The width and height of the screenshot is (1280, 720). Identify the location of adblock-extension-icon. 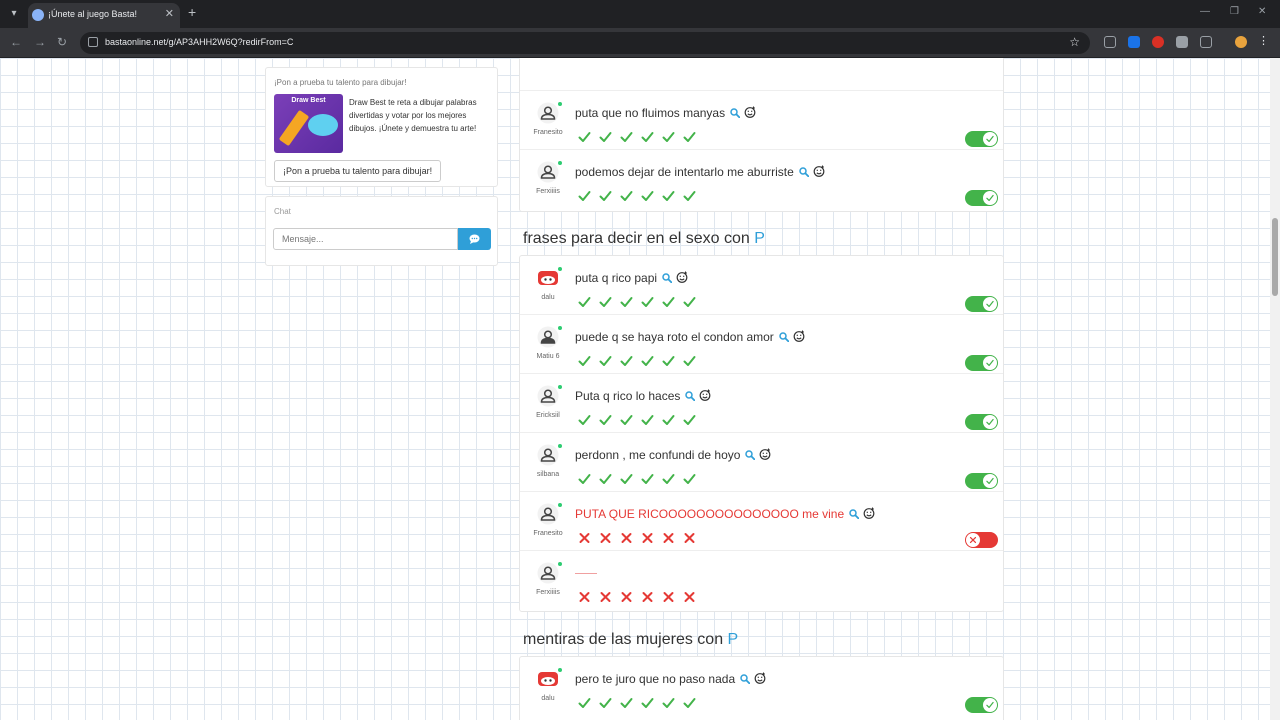
(1158, 42).